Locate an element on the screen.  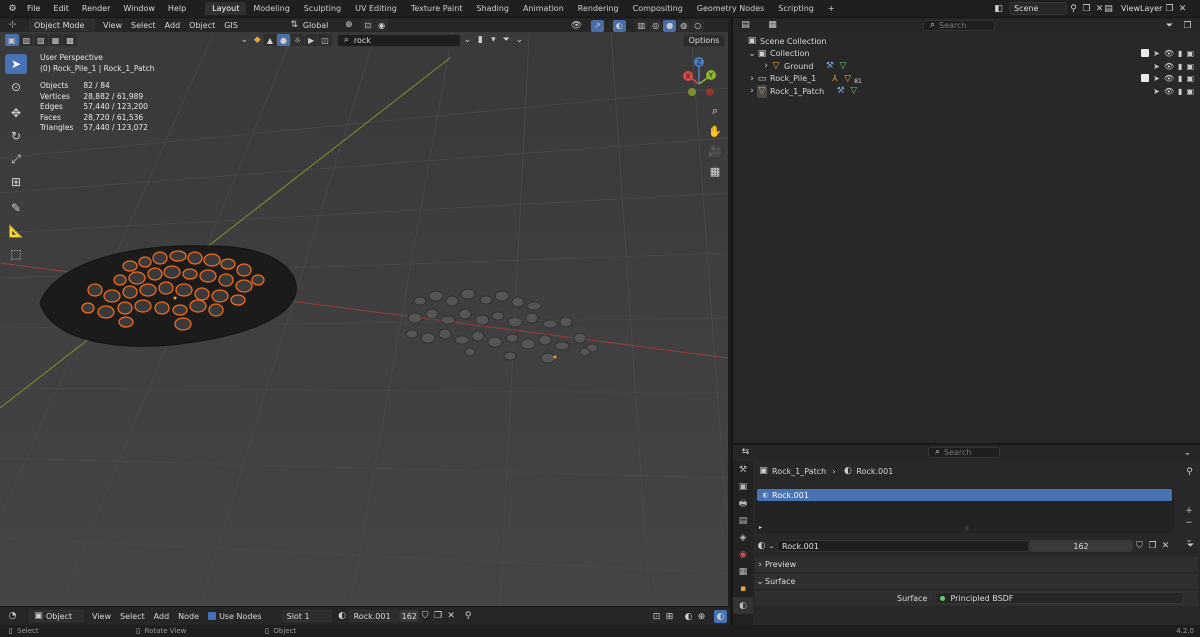
menu-render: Render is located at coordinates (96, 8).